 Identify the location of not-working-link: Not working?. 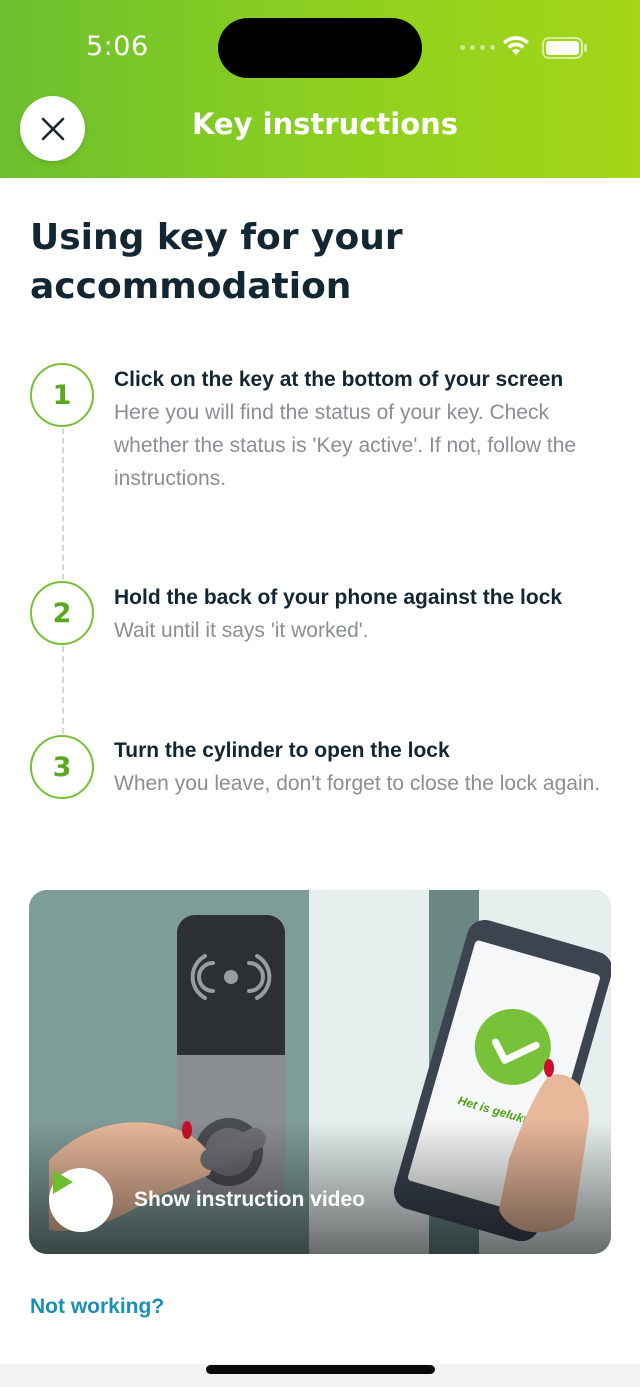
(97, 1307).